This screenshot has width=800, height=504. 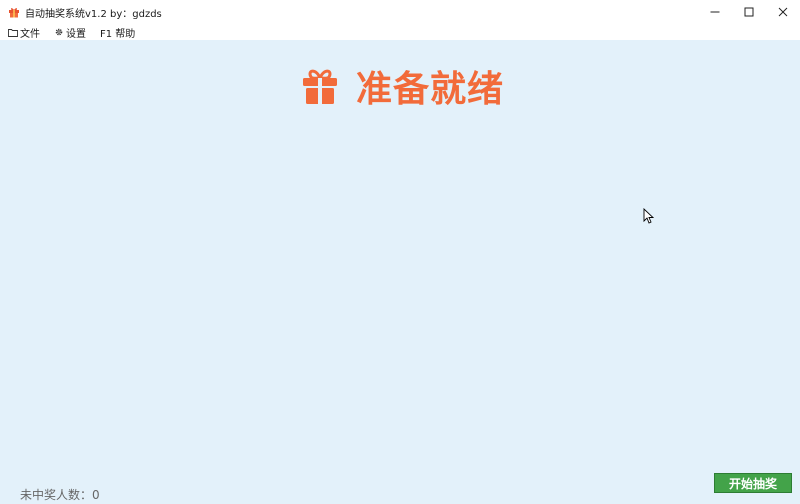 I want to click on menu-item-settings: 设置, so click(x=70, y=32).